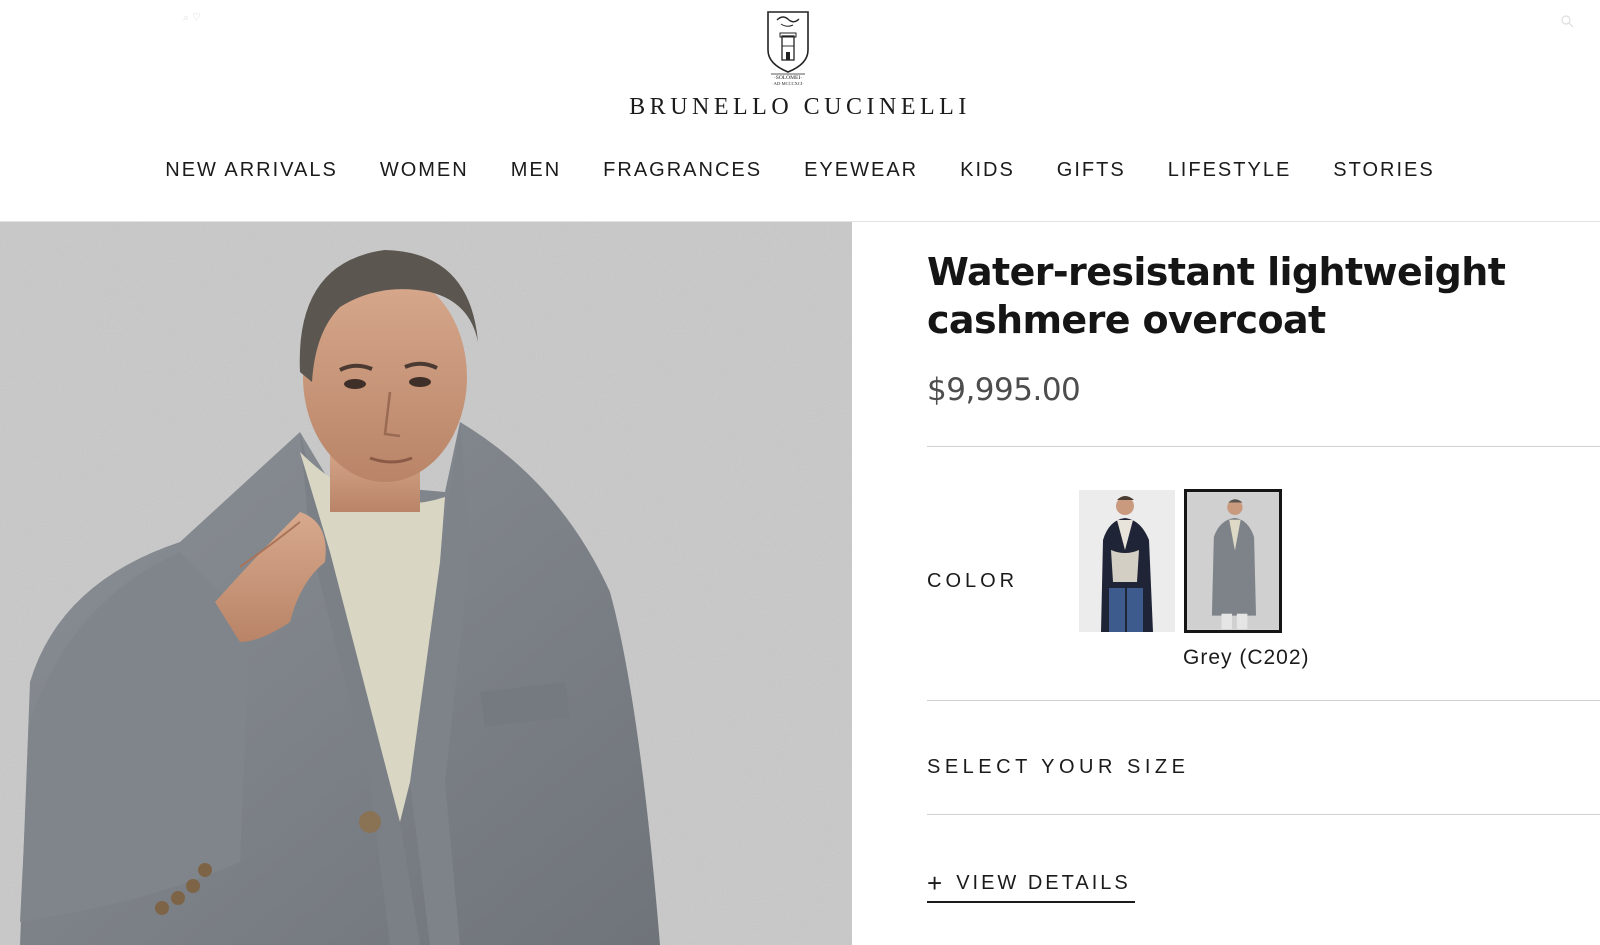 The width and height of the screenshot is (1600, 945). What do you see at coordinates (1230, 170) in the screenshot?
I see `nav-lifestyle: LIFESTYLE` at bounding box center [1230, 170].